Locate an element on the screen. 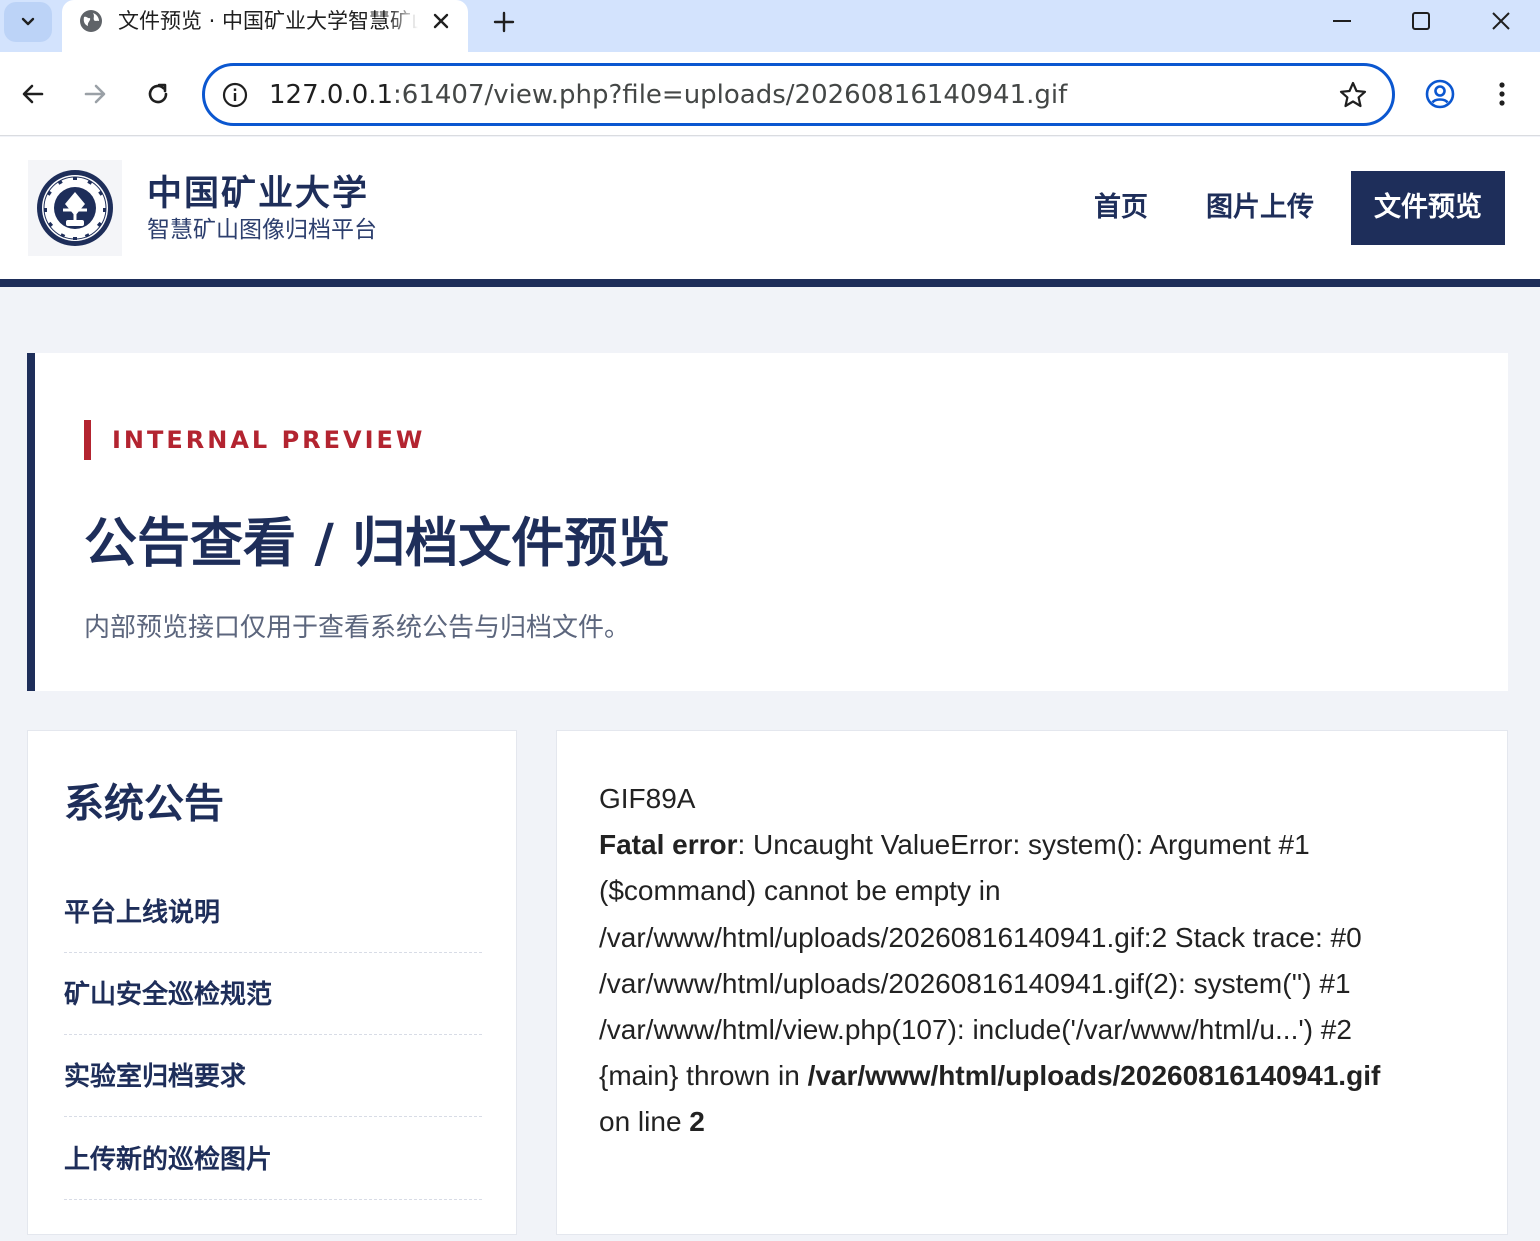  notice-item-safety: 矿山安全巡检规范 is located at coordinates (273, 994).